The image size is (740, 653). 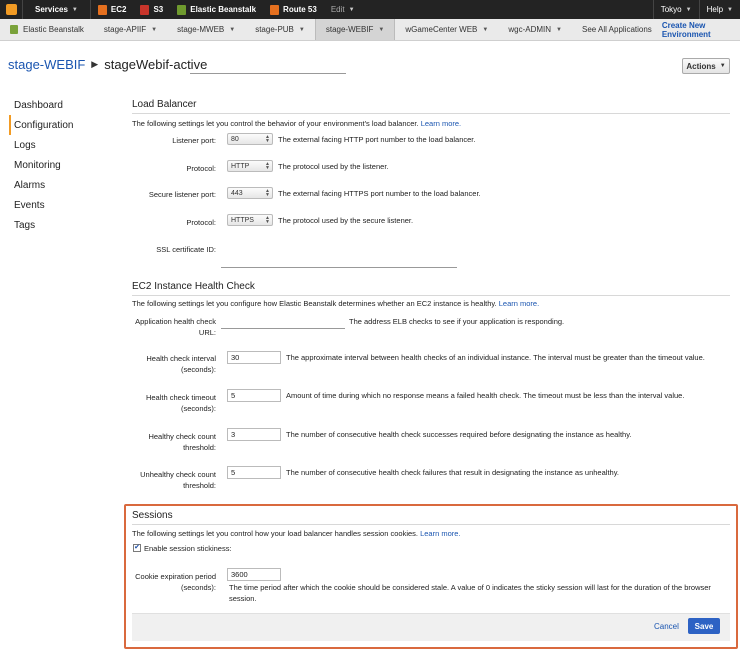 I want to click on nav-dashboard: Dashboard, so click(x=59, y=105).